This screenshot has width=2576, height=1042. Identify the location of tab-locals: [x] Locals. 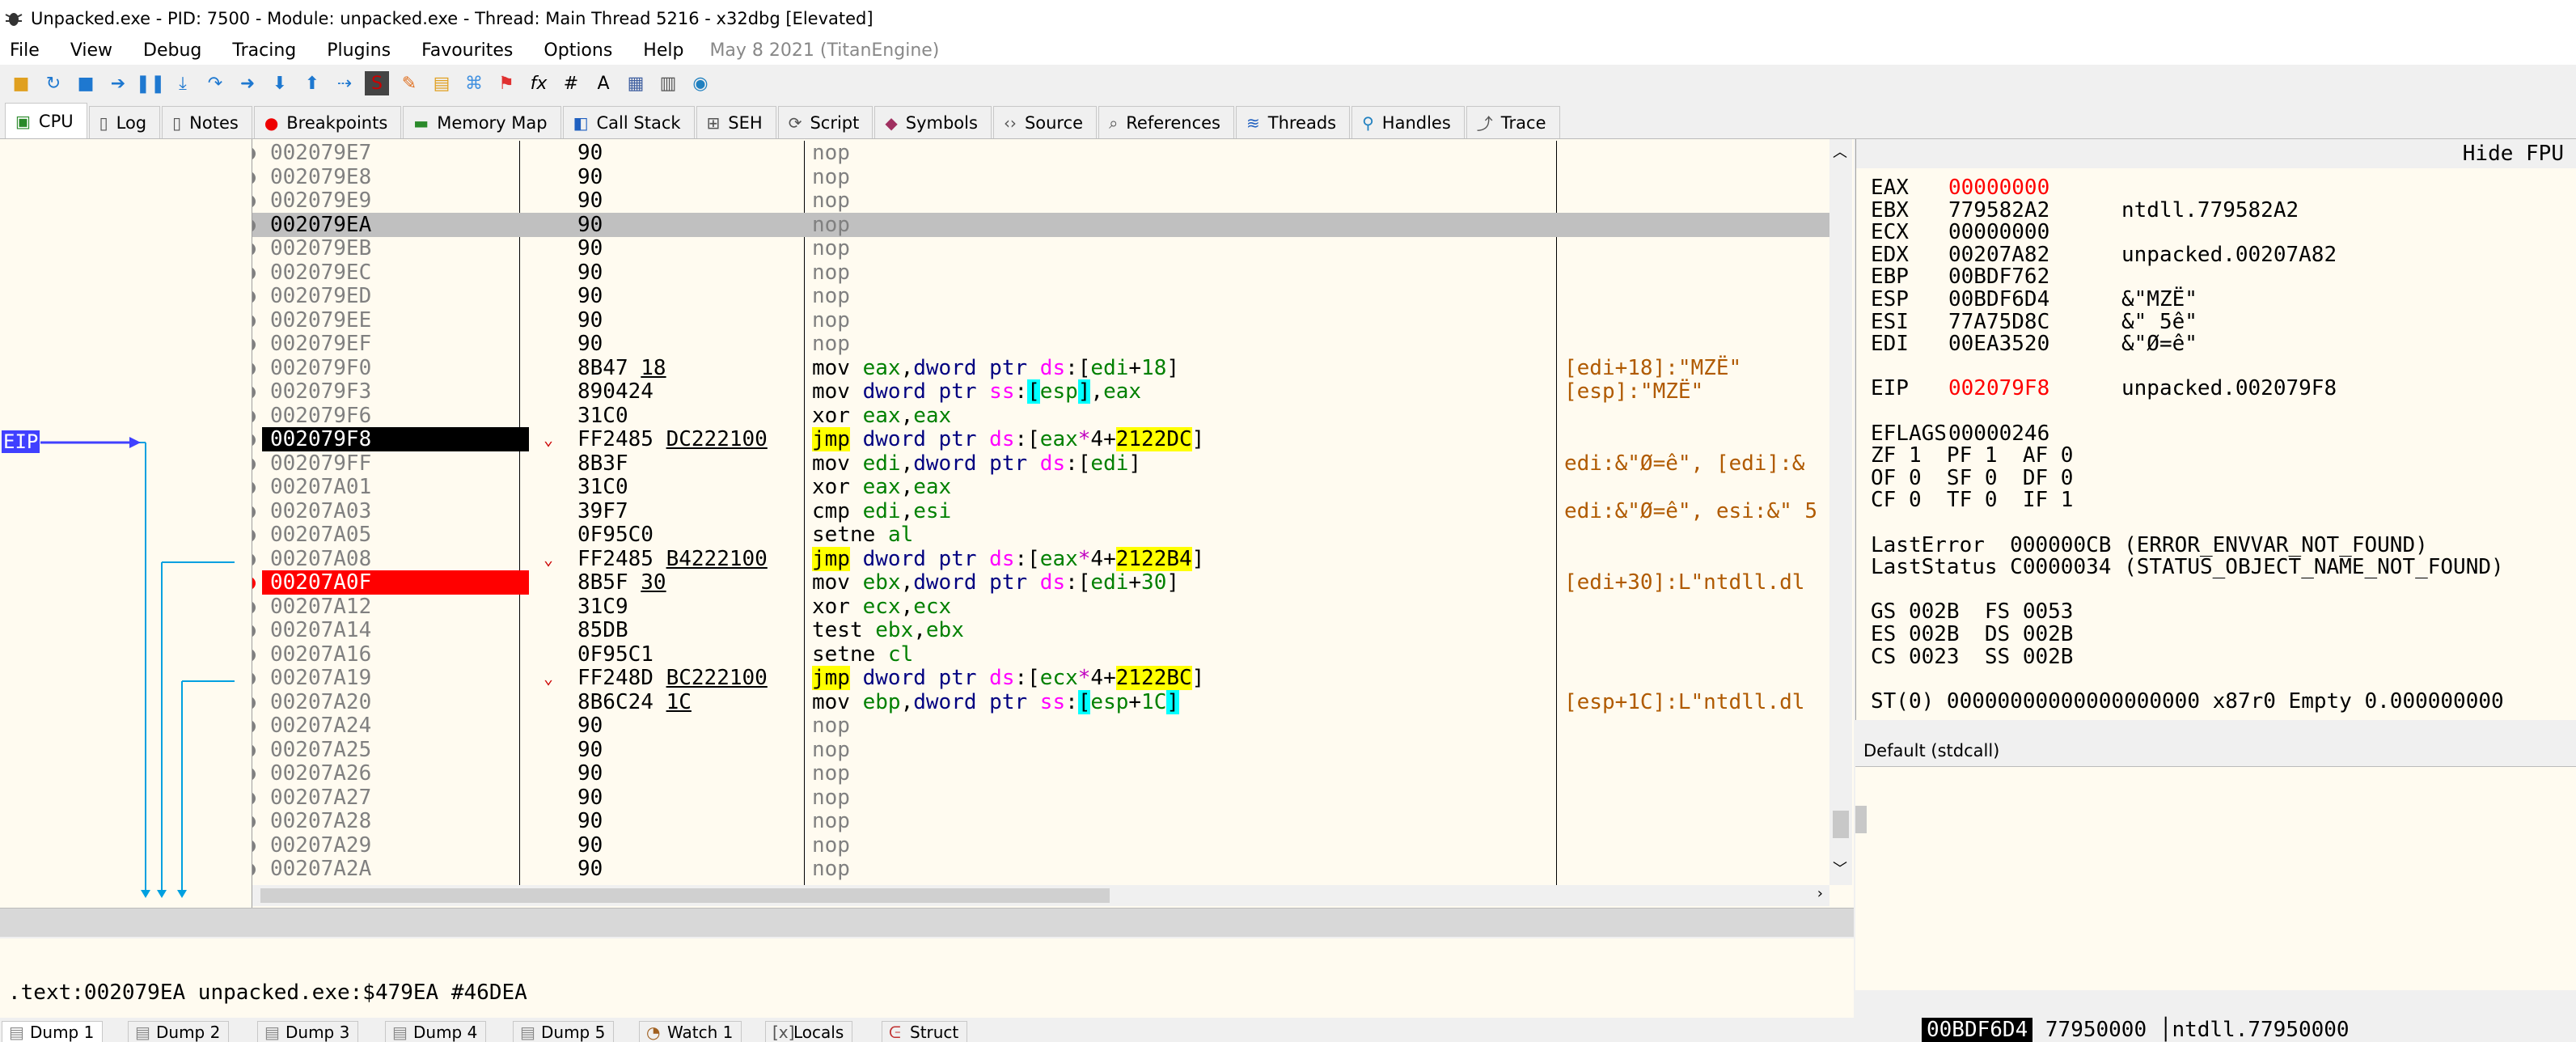
(809, 1031).